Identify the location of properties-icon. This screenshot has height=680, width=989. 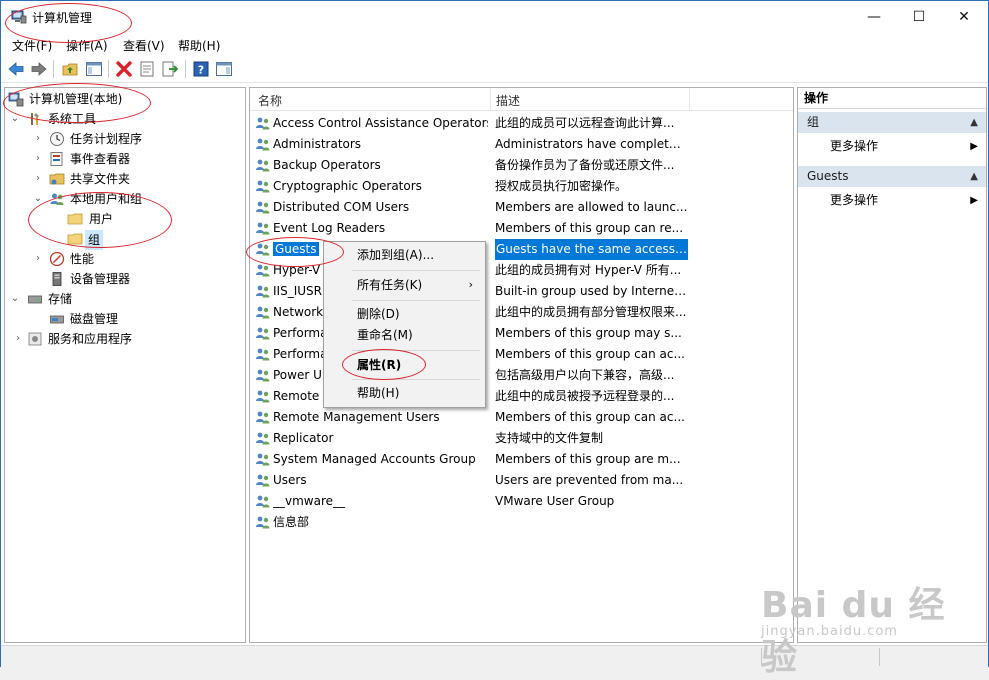
(147, 69).